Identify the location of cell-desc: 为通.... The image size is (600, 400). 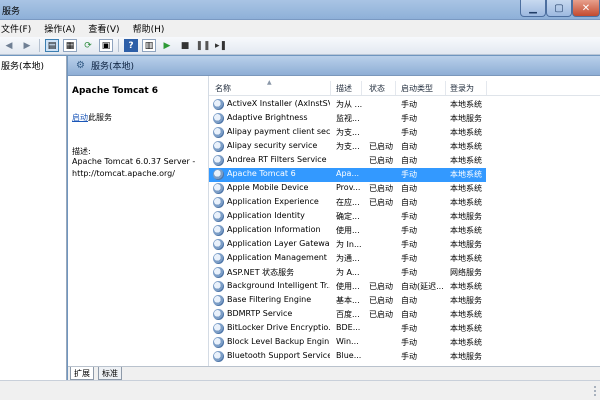
(348, 258).